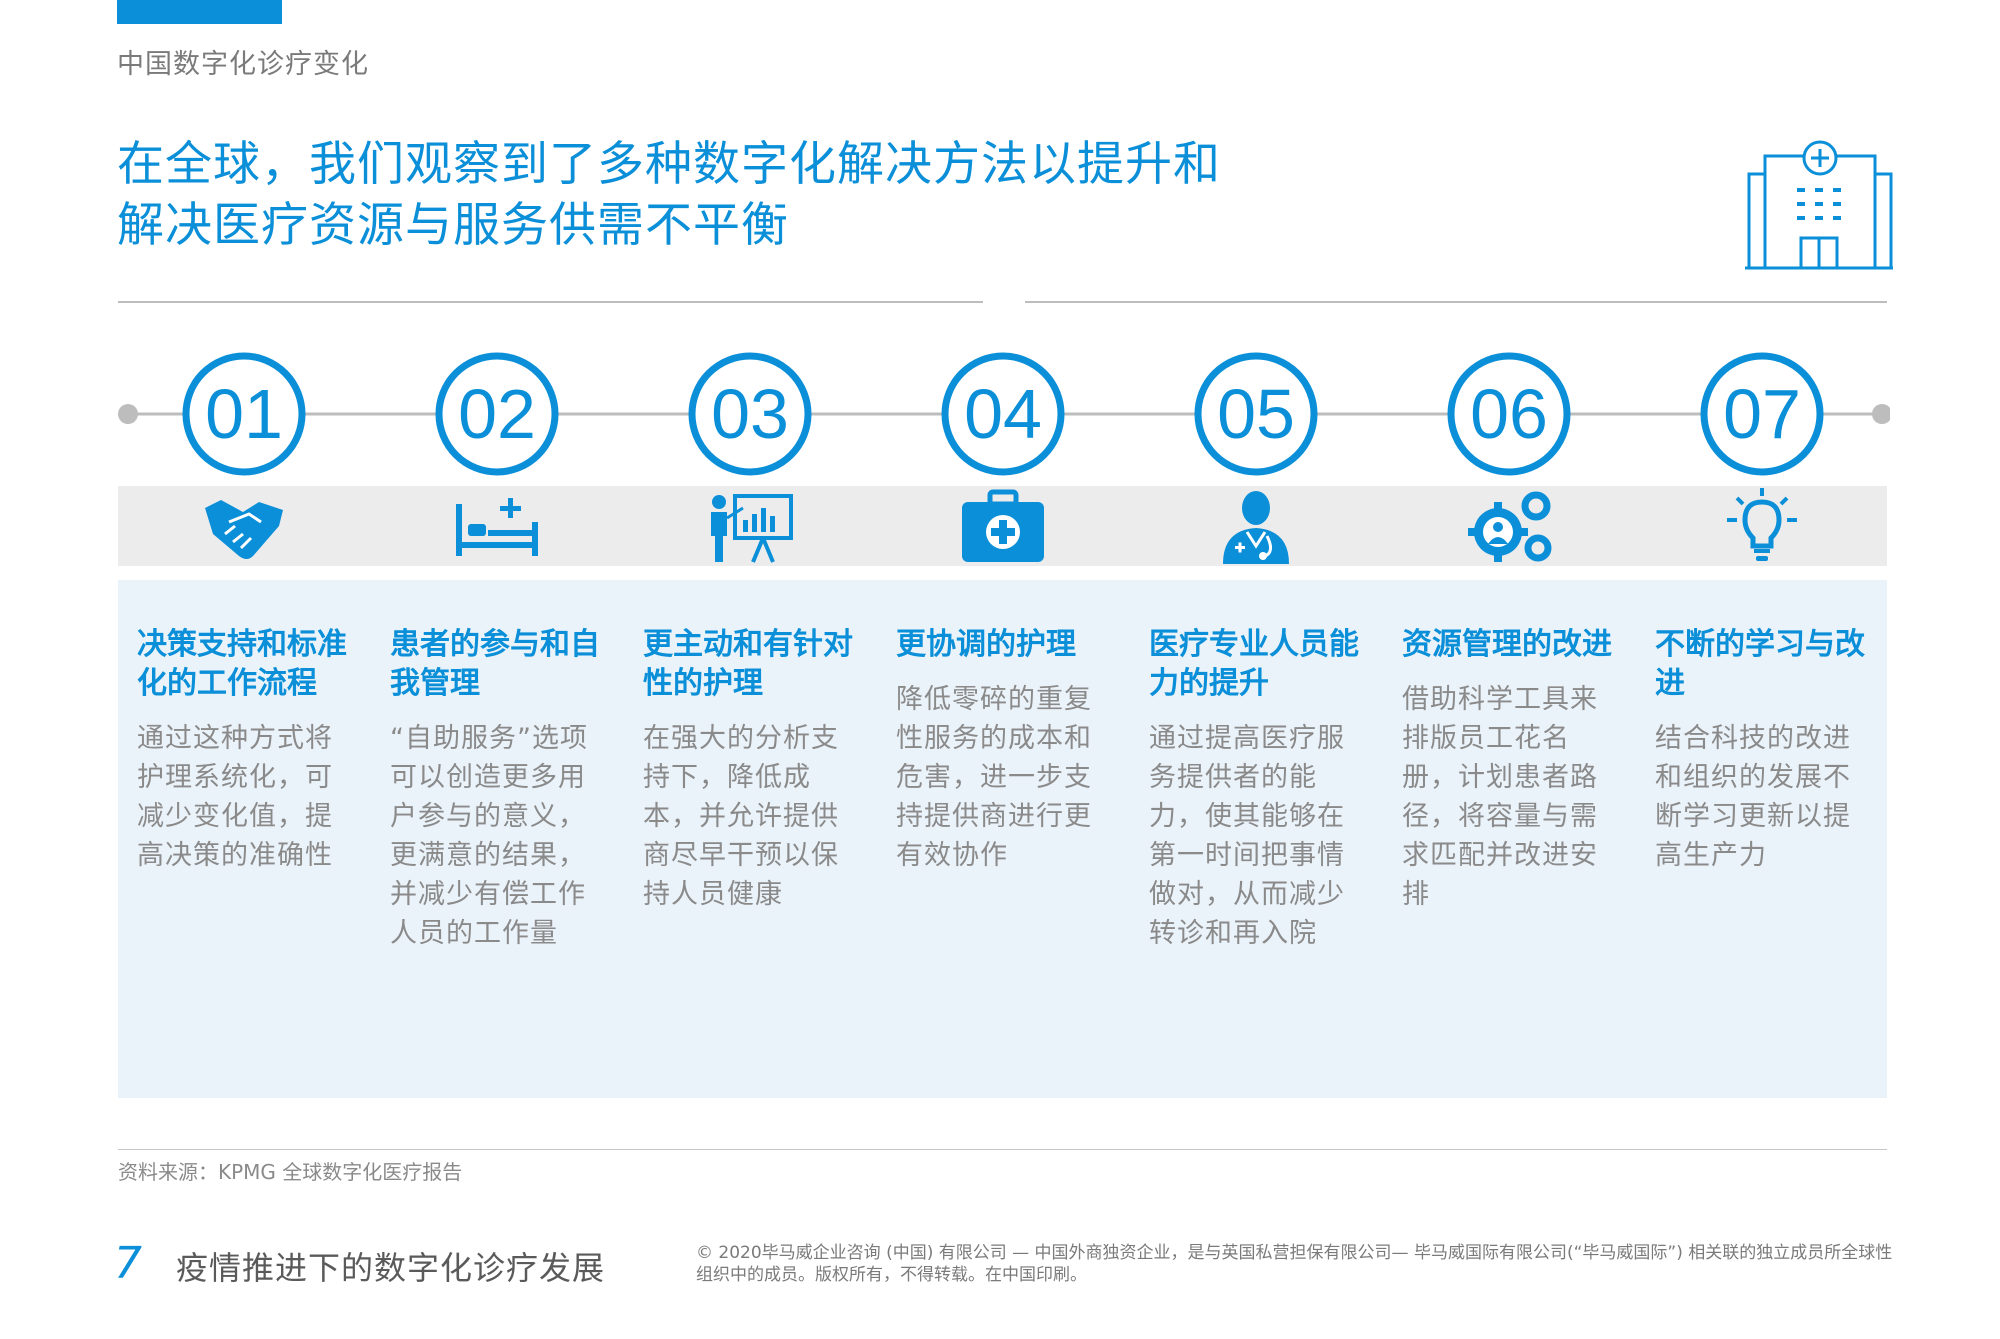  Describe the element at coordinates (748, 664) in the screenshot. I see `step-heading-3: 更主动和有针对性的护理` at that location.